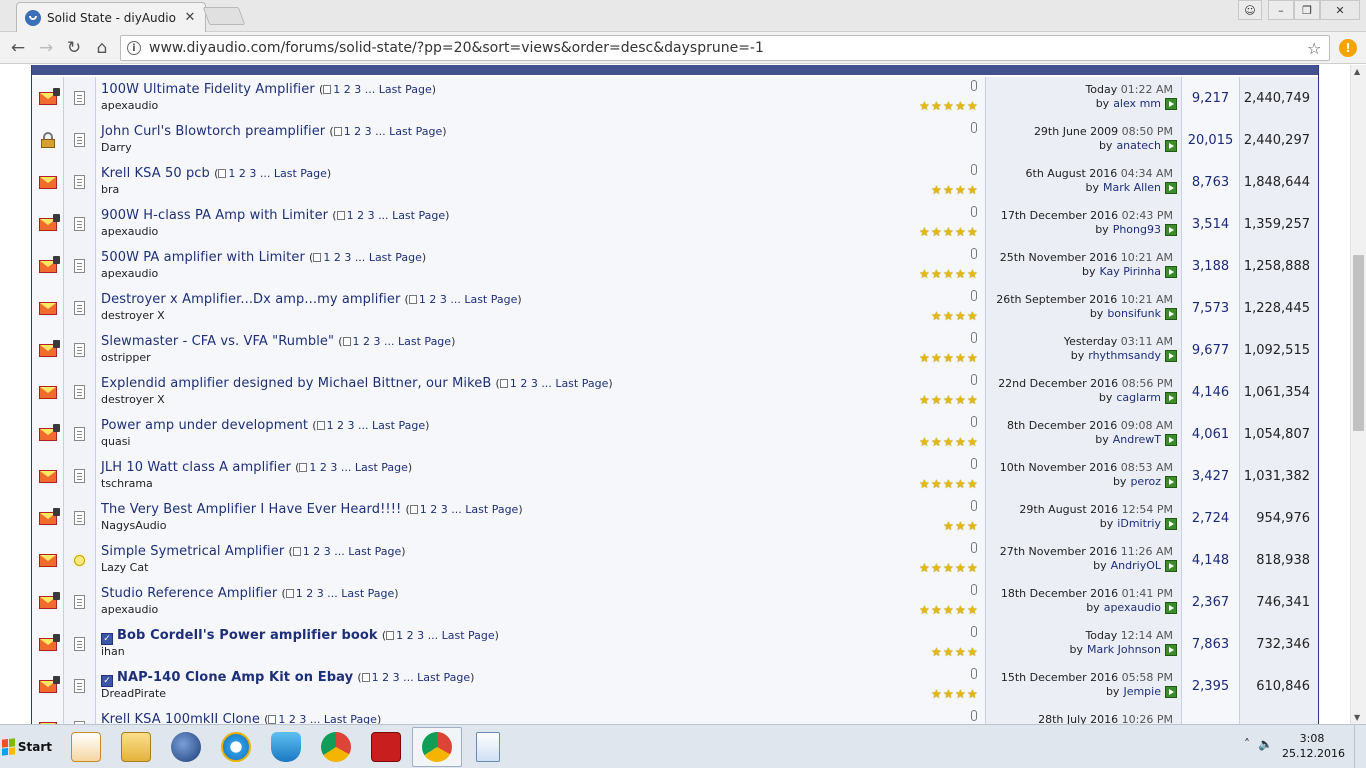 The height and width of the screenshot is (768, 1366). What do you see at coordinates (1211, 308) in the screenshot?
I see `replies-count: 7,573` at bounding box center [1211, 308].